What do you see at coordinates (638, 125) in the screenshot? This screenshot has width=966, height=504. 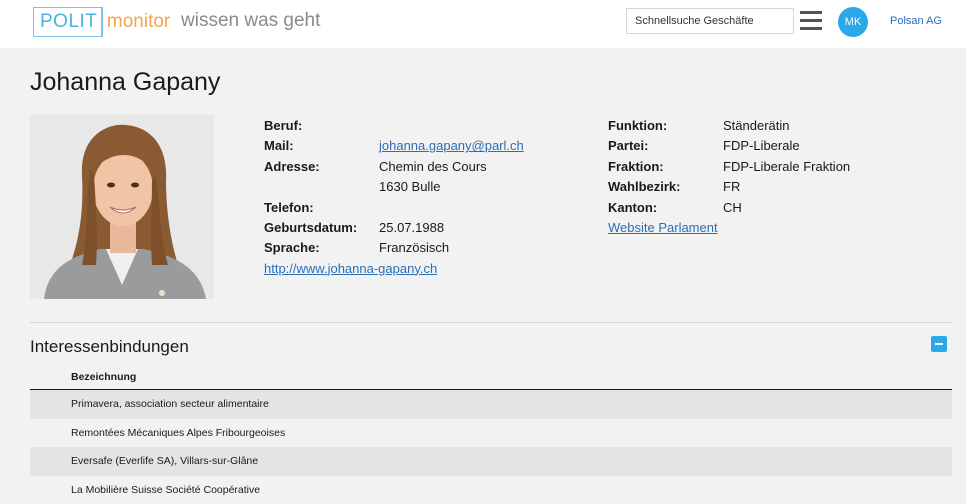 I see `detail-label: Funktion:` at bounding box center [638, 125].